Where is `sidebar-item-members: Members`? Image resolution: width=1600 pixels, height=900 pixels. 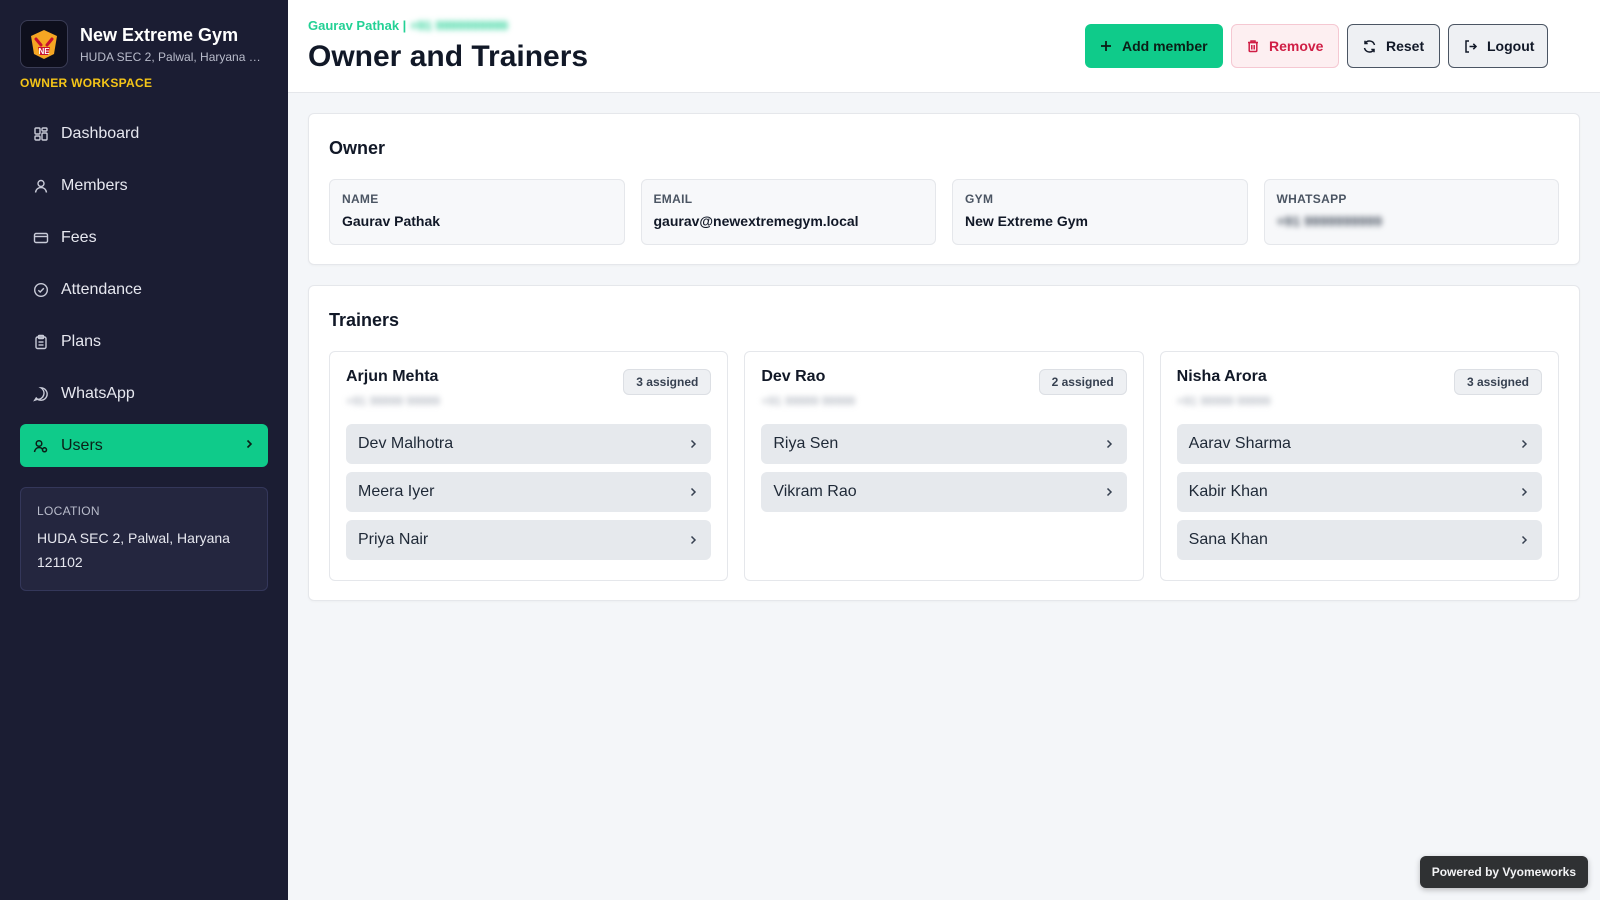 sidebar-item-members: Members is located at coordinates (144, 185).